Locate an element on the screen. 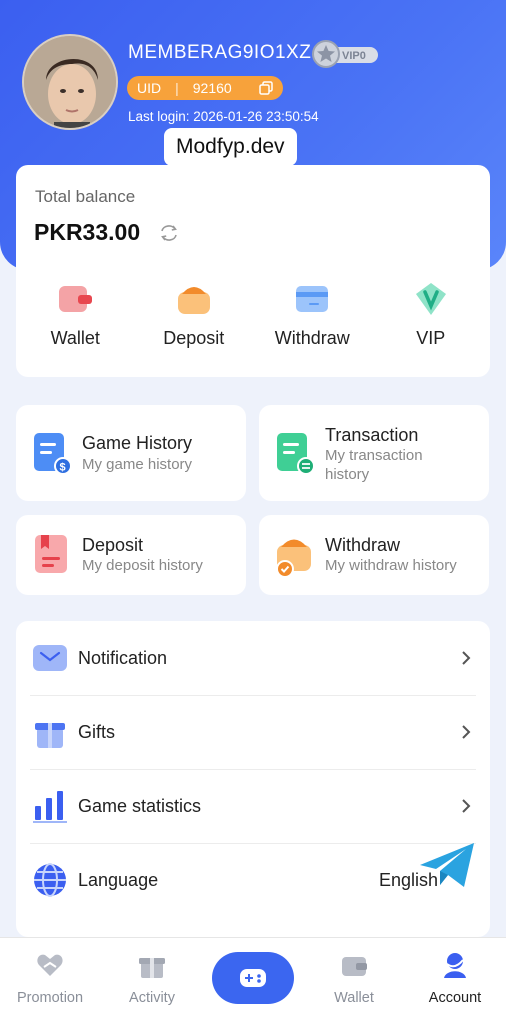 This screenshot has width=506, height=1024. quick-vip-label: VIP is located at coordinates (431, 338).